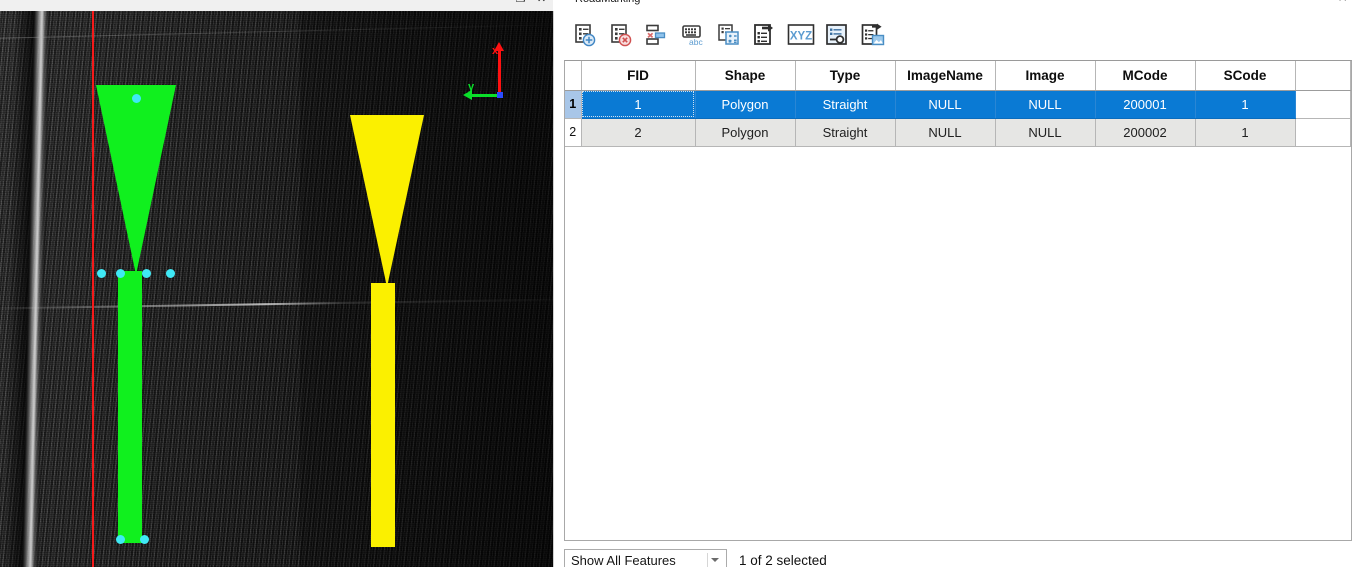  Describe the element at coordinates (1145, 104) in the screenshot. I see `cell-mcode: 200001` at that location.